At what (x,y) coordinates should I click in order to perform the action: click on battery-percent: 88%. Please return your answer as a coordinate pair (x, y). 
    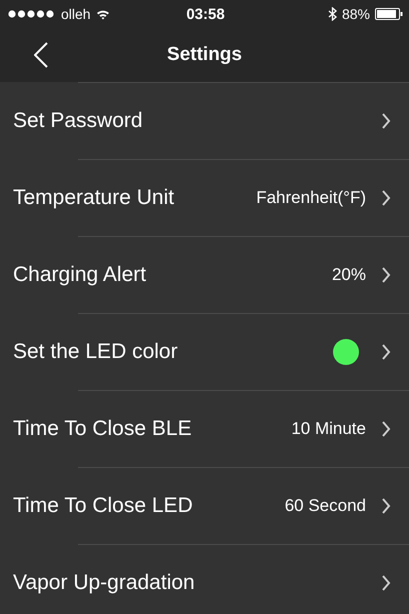
    Looking at the image, I should click on (356, 14).